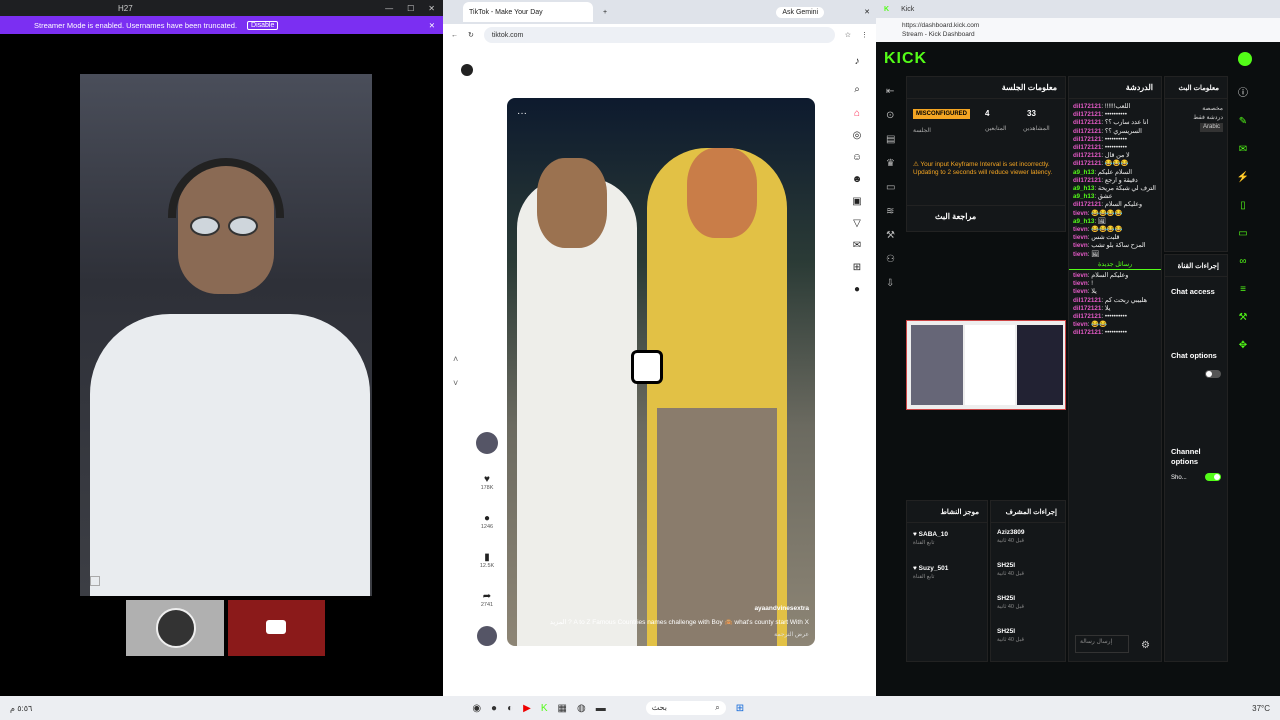  I want to click on reload-icon: ↻, so click(471, 35).